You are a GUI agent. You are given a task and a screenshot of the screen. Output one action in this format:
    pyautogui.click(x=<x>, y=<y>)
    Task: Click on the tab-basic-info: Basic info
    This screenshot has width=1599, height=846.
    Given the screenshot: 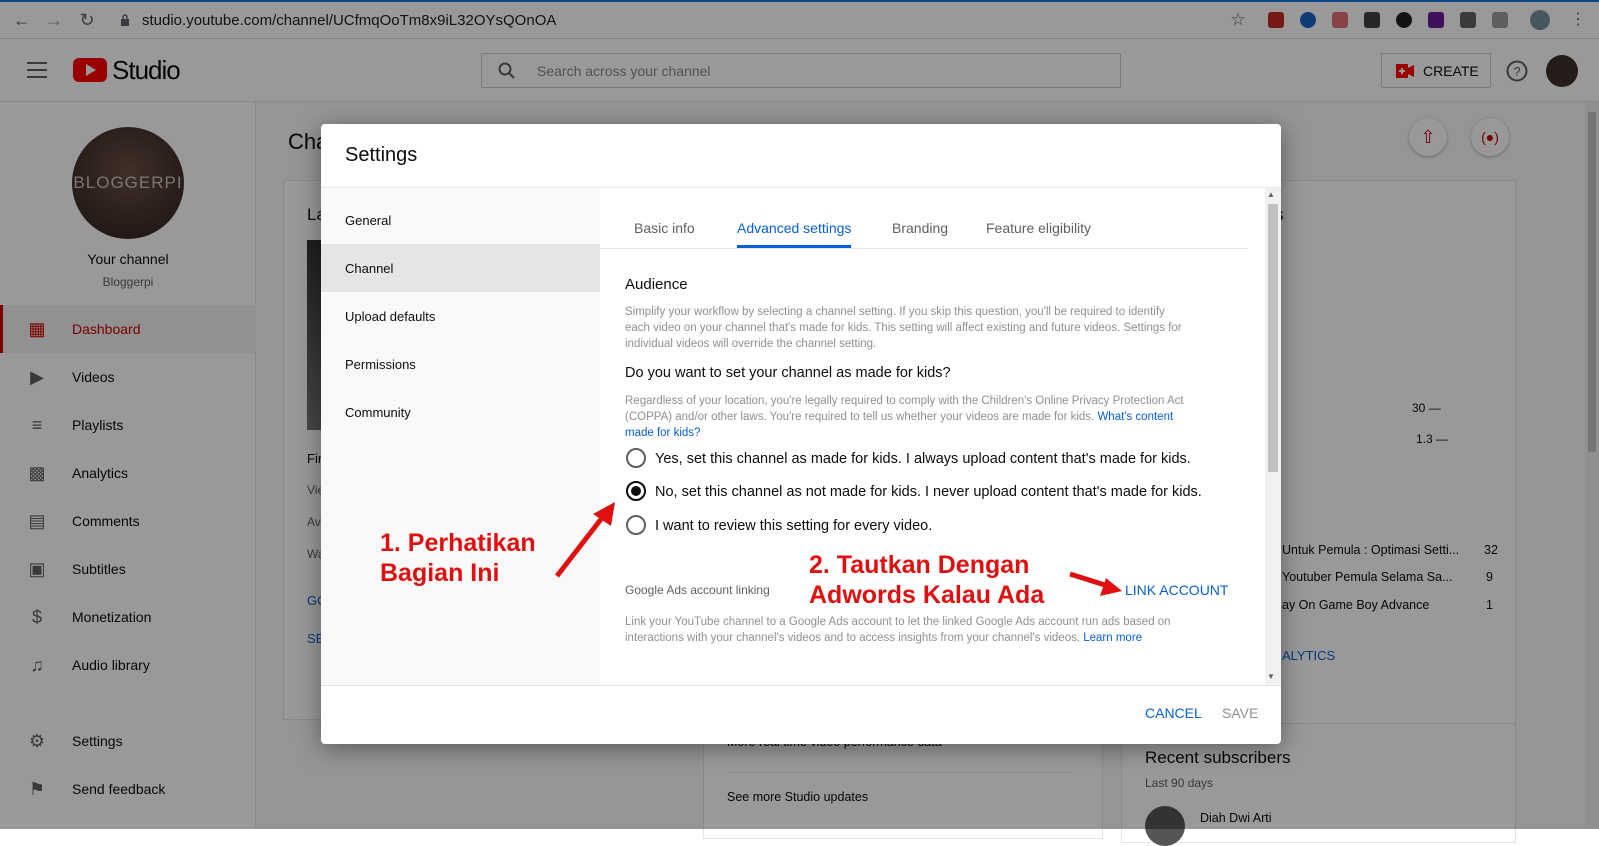 What is the action you would take?
    pyautogui.click(x=664, y=228)
    